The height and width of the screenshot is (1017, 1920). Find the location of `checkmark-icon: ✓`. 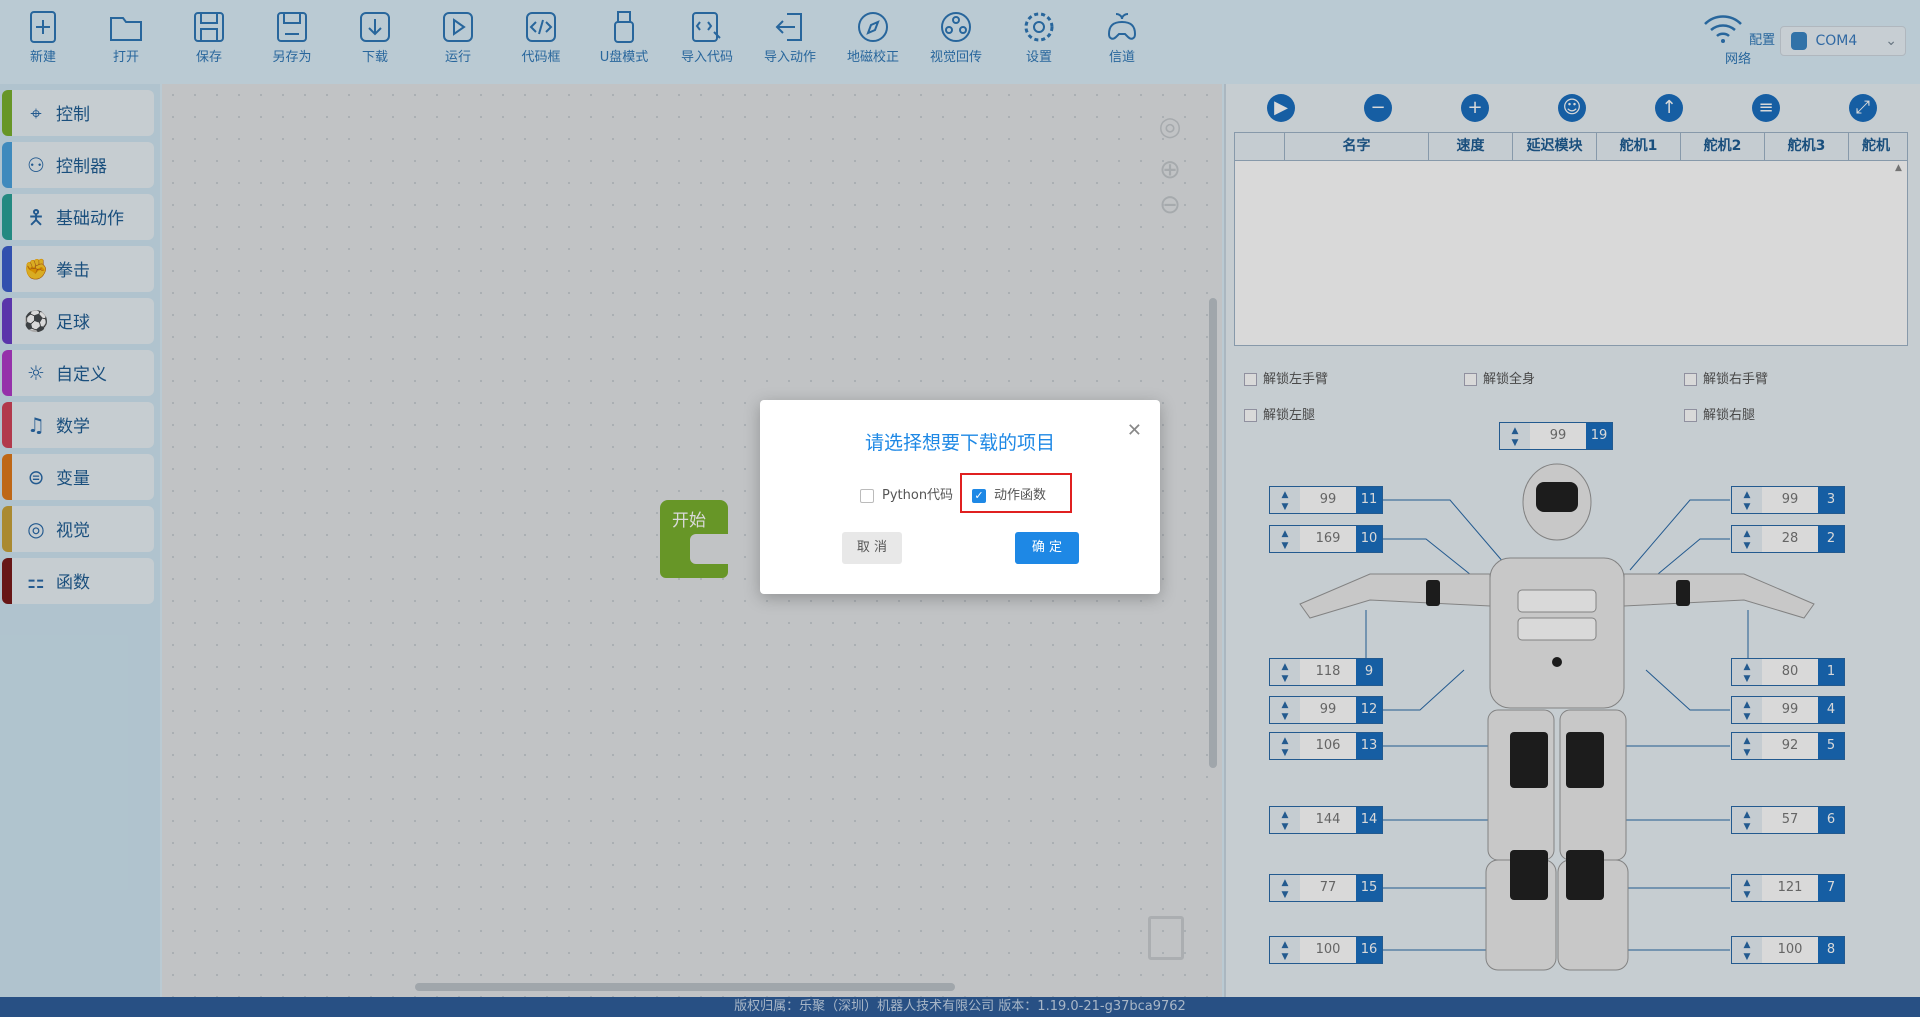

checkmark-icon: ✓ is located at coordinates (979, 495).